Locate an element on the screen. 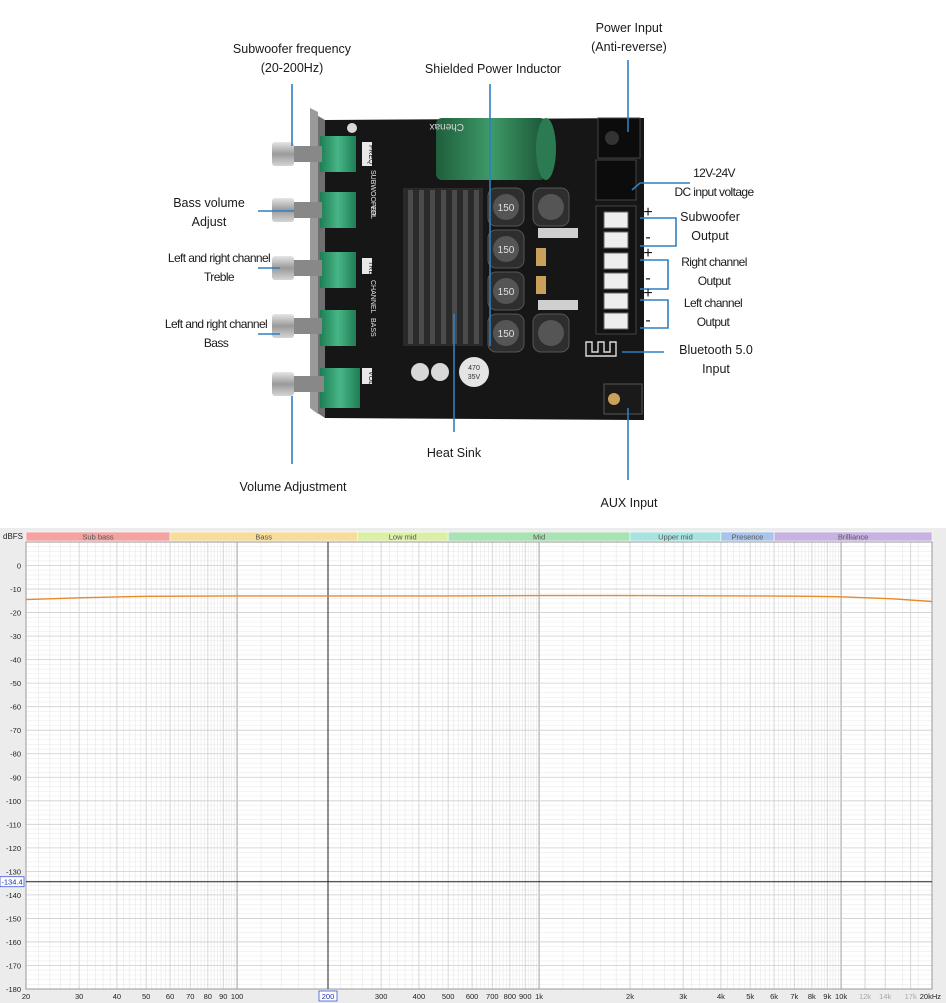 Image resolution: width=946 pixels, height=1003 pixels. silk-freq: FREQ is located at coordinates (370, 155).